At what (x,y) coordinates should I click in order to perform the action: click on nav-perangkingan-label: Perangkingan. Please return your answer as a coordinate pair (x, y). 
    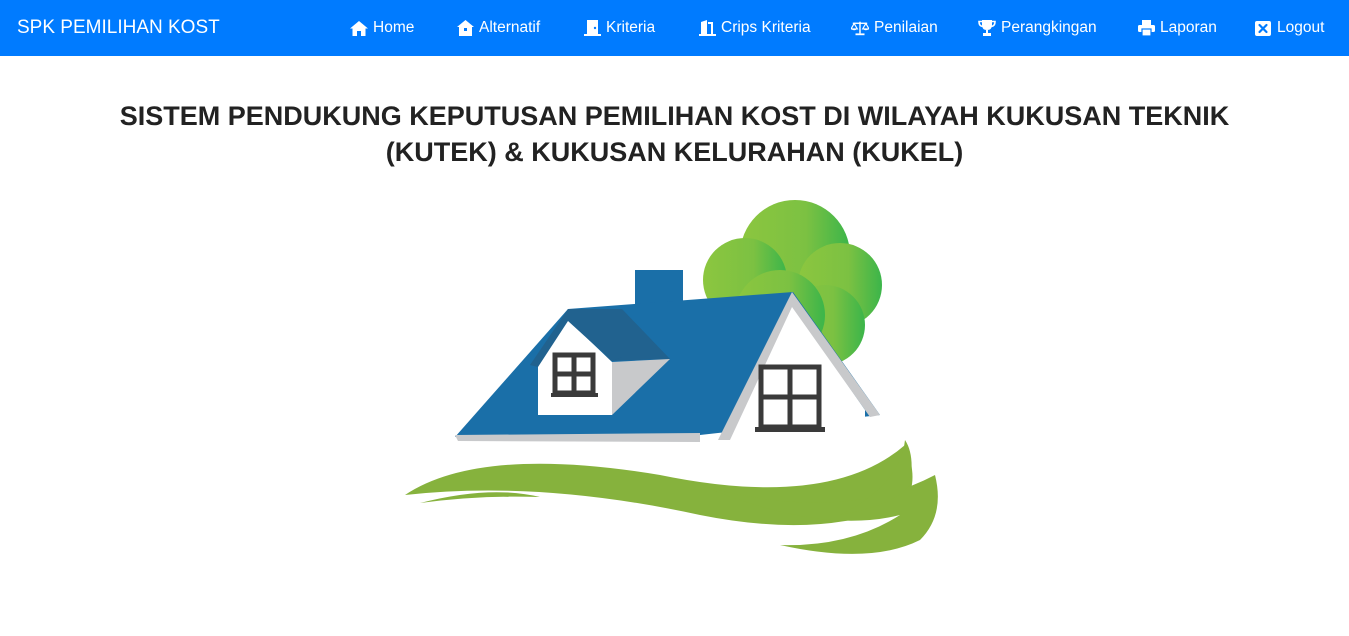
    Looking at the image, I should click on (1049, 27).